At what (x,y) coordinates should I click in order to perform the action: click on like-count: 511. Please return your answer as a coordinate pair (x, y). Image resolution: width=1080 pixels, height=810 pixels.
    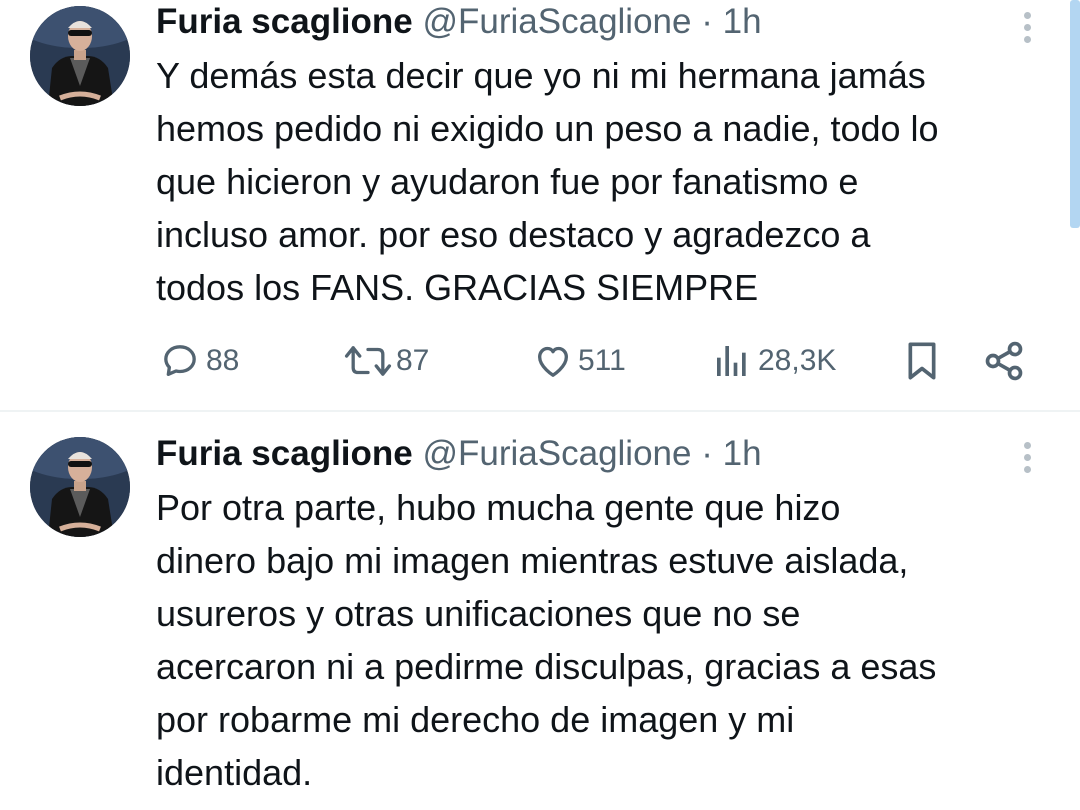
    Looking at the image, I should click on (602, 360).